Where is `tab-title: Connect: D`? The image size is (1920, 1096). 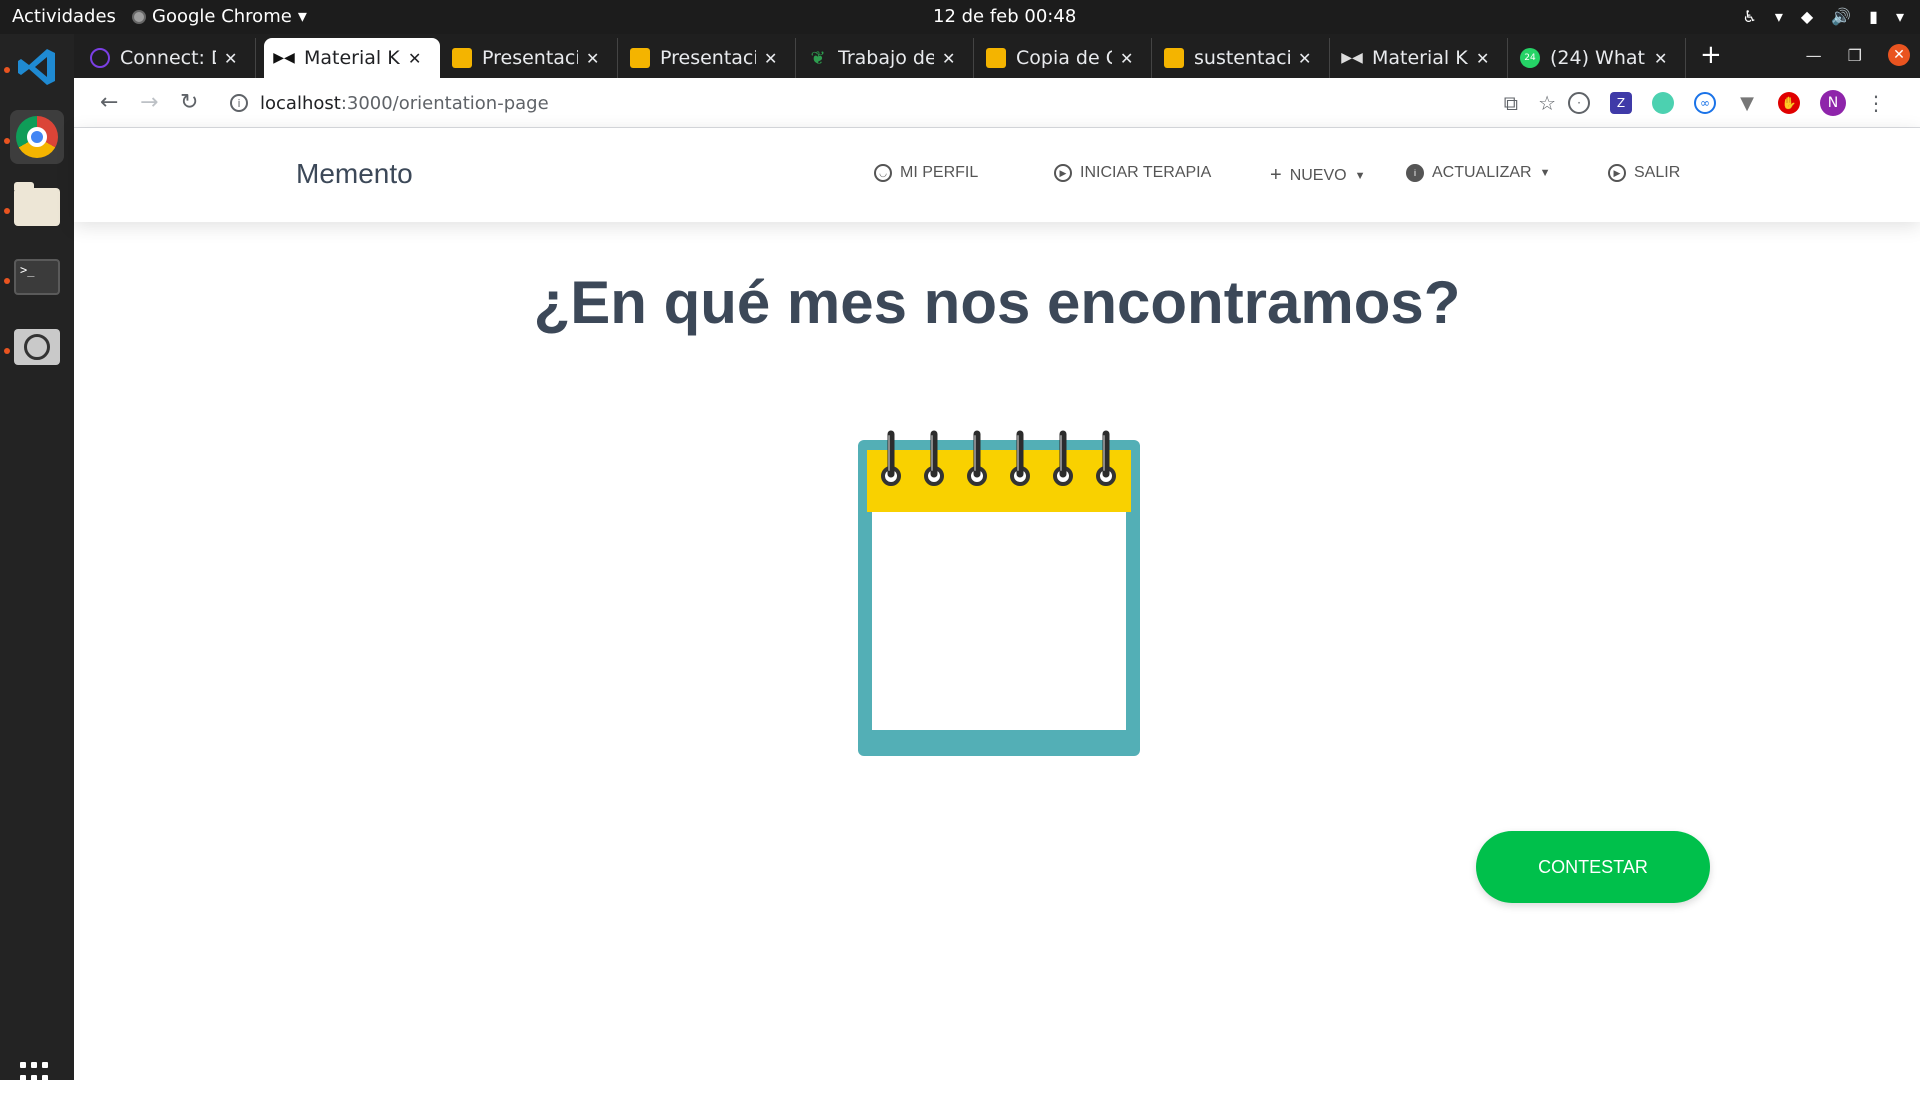
tab-title: Connect: D is located at coordinates (168, 58).